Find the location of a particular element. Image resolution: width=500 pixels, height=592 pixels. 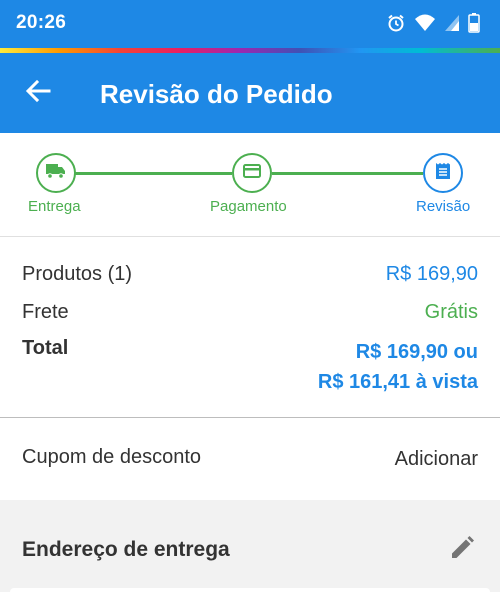

edit-address-button is located at coordinates (462, 550).